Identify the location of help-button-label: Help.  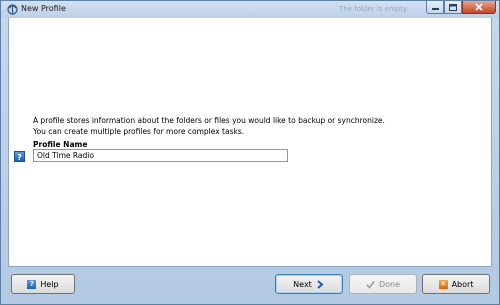
(49, 284).